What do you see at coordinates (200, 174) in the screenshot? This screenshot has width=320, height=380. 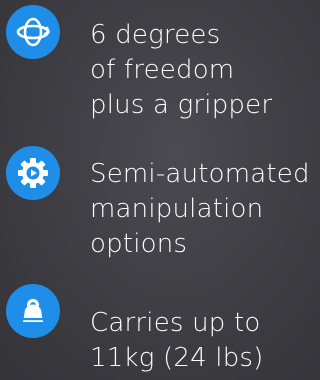 I see `feature-line: Semi-automated` at bounding box center [200, 174].